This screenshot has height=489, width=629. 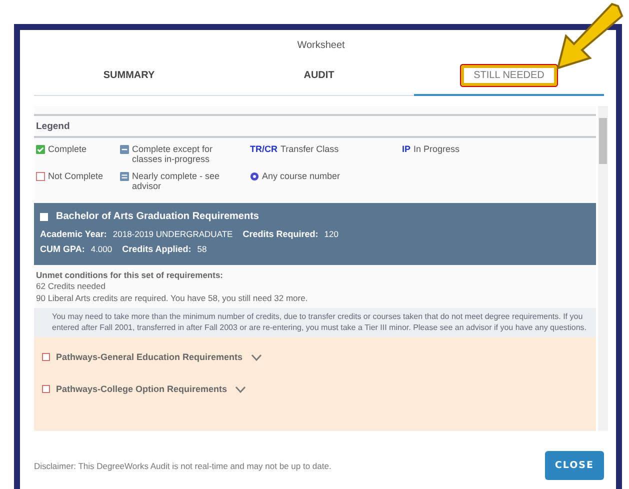 I want to click on field-text: Credits Required: 120, so click(x=290, y=234).